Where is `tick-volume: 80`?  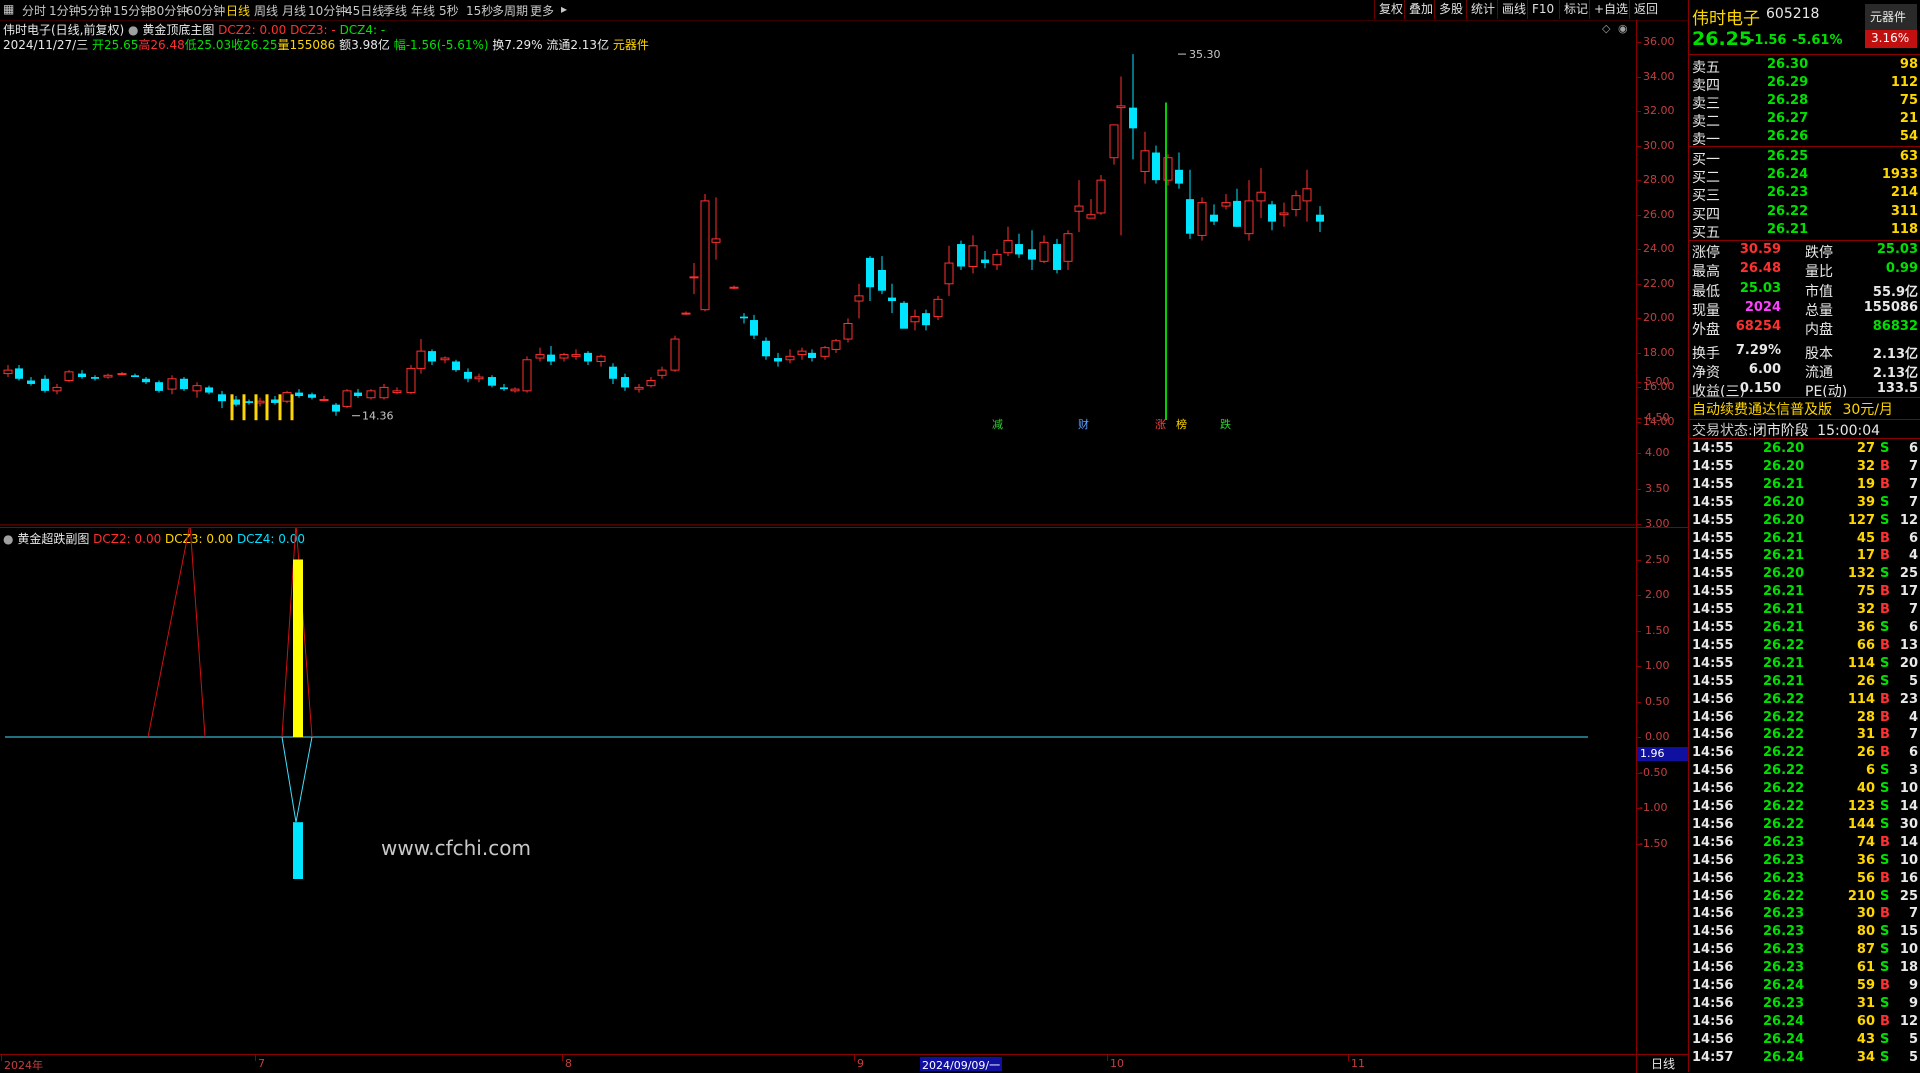
tick-volume: 80 is located at coordinates (1865, 932).